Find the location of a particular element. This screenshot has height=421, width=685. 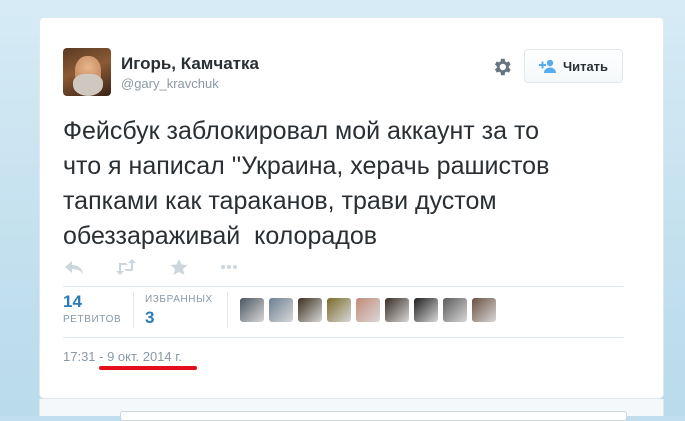

user-fullname: Игорь, Камчатка is located at coordinates (190, 64).